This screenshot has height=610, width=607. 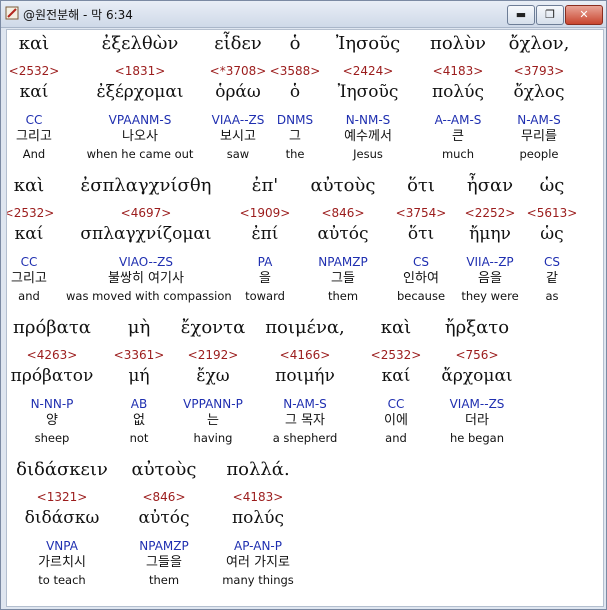 What do you see at coordinates (537, 213) in the screenshot?
I see `strong-number: <5613>` at bounding box center [537, 213].